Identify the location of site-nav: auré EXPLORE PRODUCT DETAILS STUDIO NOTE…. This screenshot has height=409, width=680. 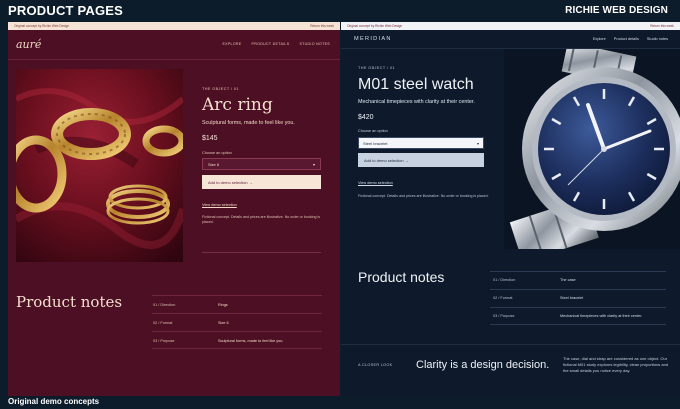
(174, 45).